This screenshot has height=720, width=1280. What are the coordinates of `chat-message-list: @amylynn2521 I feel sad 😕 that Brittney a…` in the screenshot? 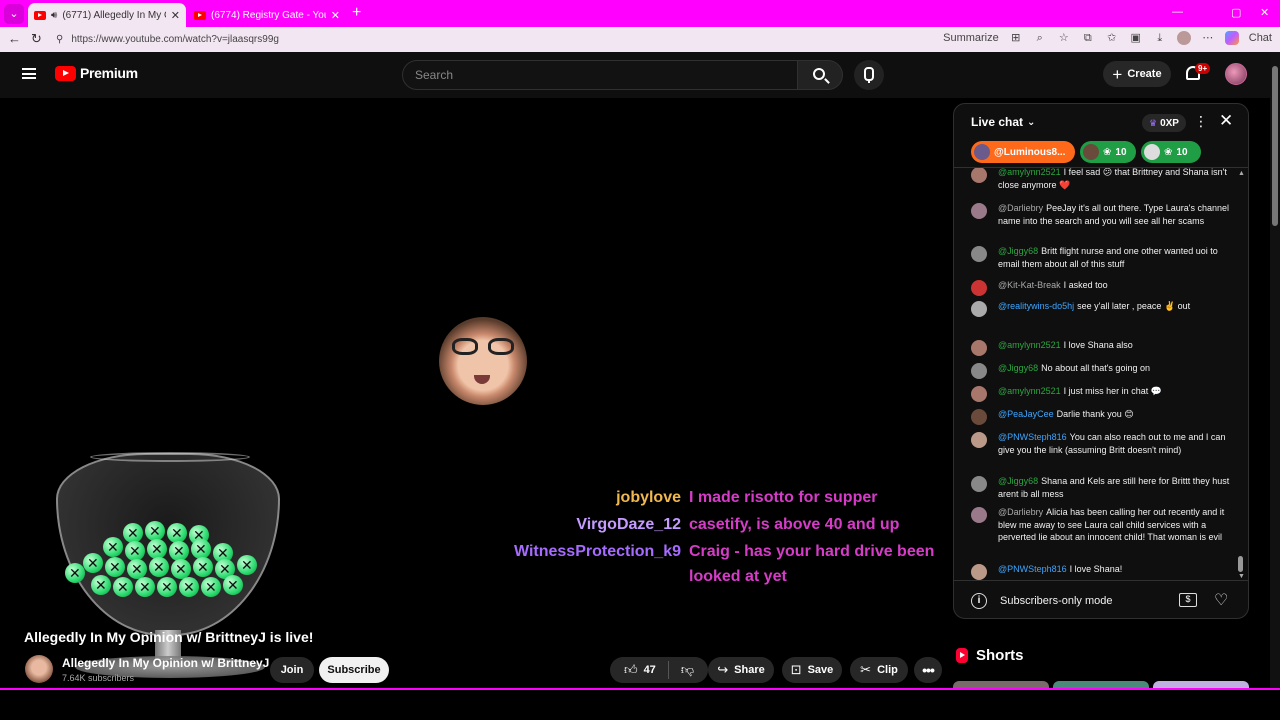 It's located at (1101, 374).